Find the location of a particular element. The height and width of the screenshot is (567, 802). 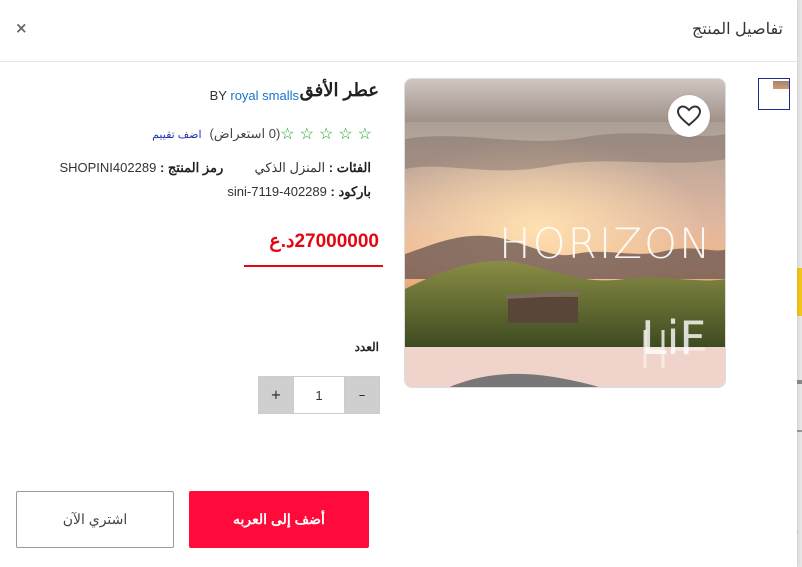

image-thumbnail is located at coordinates (774, 94).